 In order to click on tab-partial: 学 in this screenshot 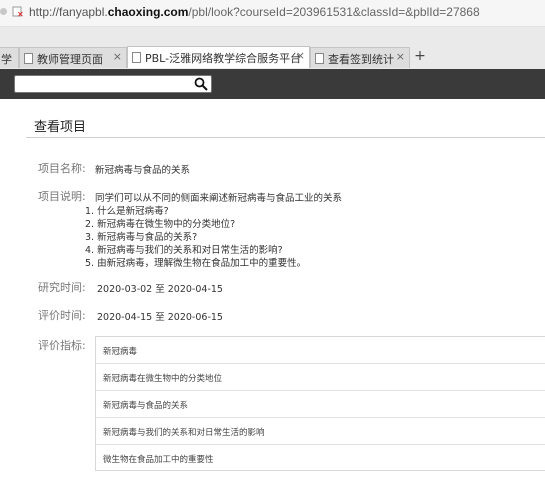, I will do `click(9, 57)`.